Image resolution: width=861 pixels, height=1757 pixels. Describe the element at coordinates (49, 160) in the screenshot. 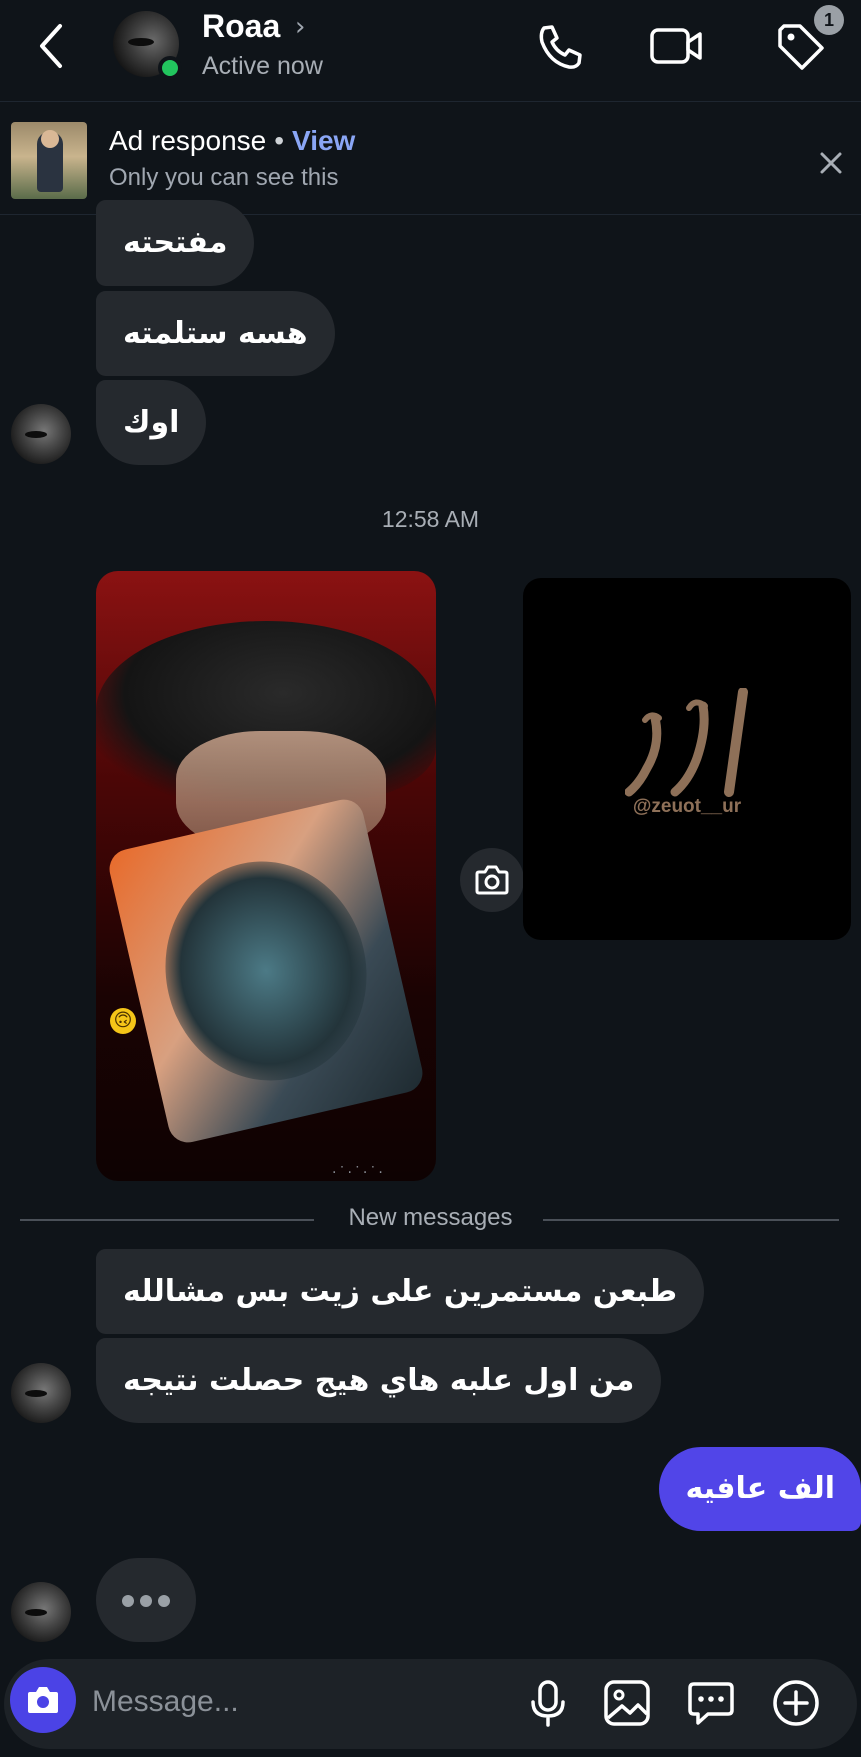

I see `ad-thumbnail` at that location.